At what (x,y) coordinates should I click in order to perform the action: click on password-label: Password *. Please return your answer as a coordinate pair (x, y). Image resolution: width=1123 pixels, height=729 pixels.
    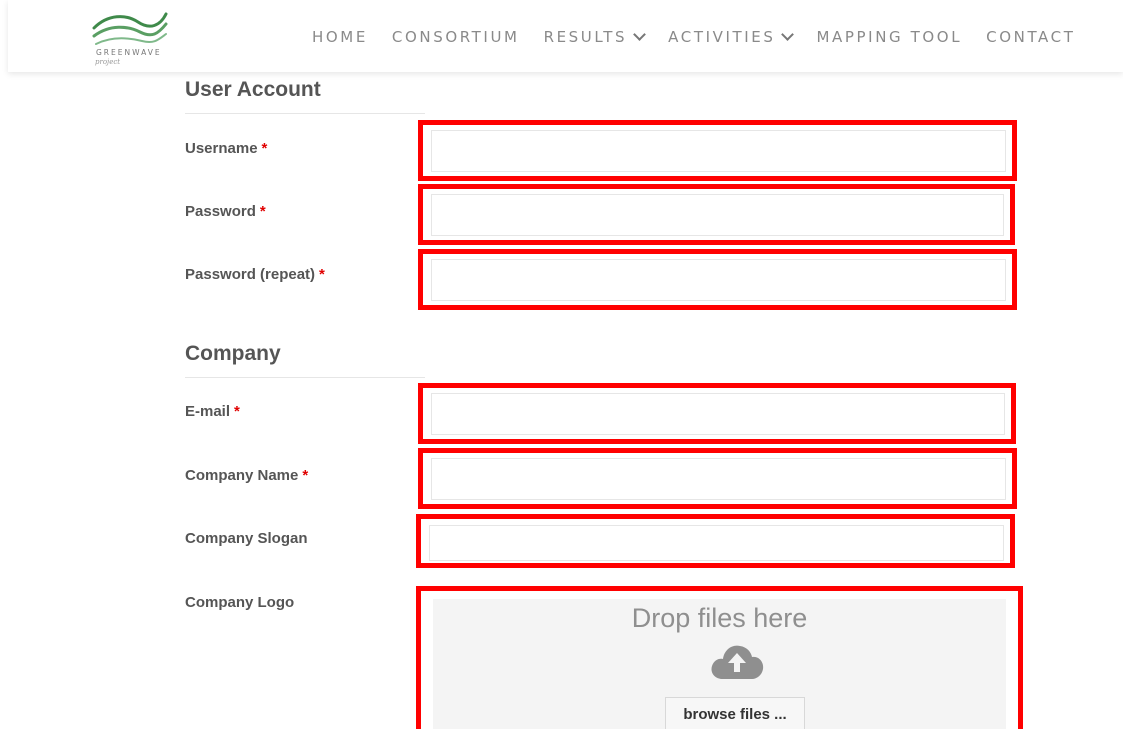
    Looking at the image, I should click on (225, 211).